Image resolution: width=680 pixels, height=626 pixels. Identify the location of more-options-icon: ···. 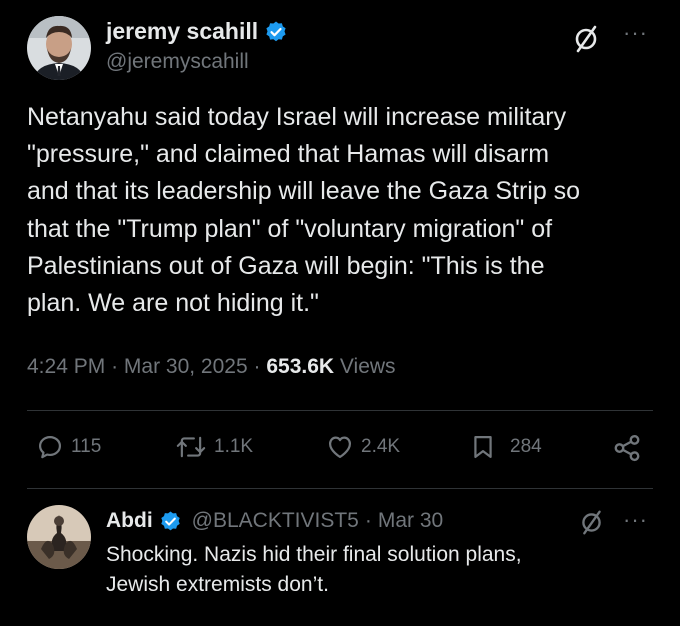
(635, 33).